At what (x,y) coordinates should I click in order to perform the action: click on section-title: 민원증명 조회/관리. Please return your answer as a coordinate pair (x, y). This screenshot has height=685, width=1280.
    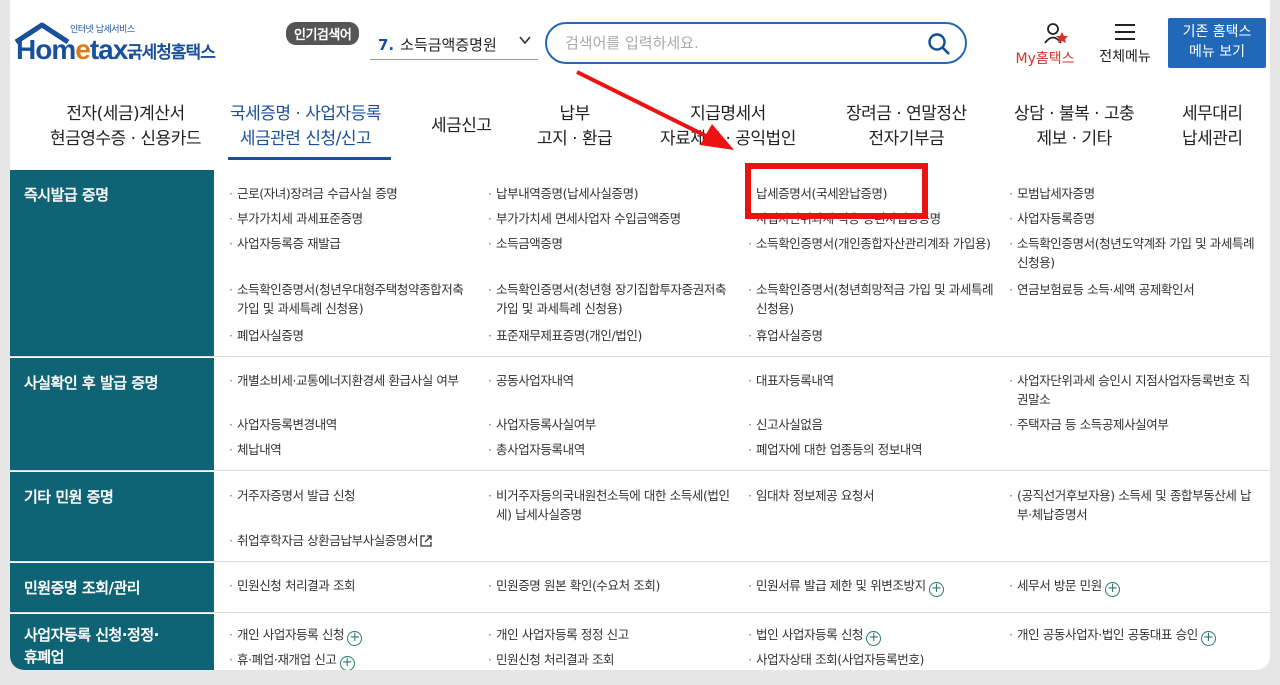
    Looking at the image, I should click on (112, 587).